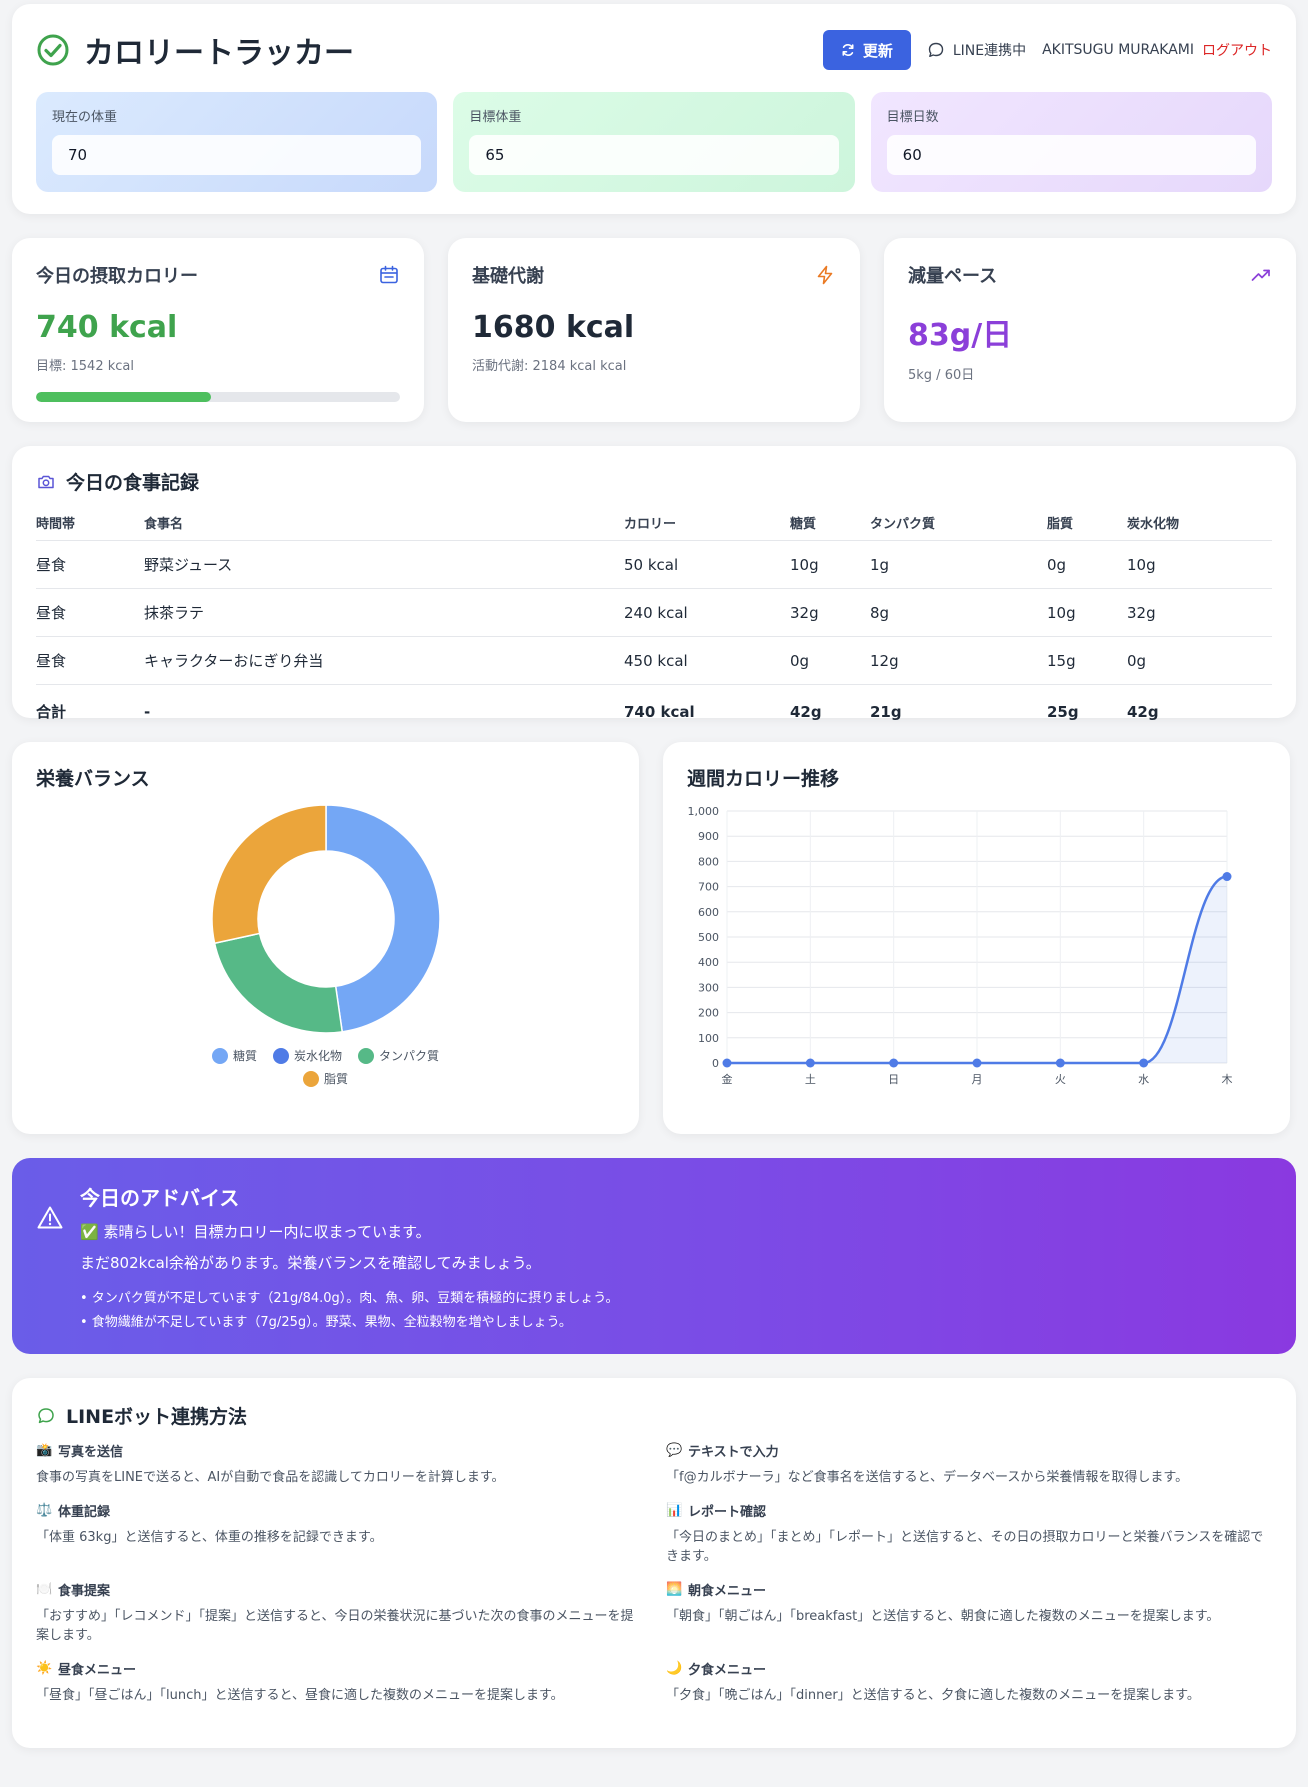 The width and height of the screenshot is (1308, 1787). Describe the element at coordinates (912, 117) in the screenshot. I see `target-days-label: 目標日数` at that location.